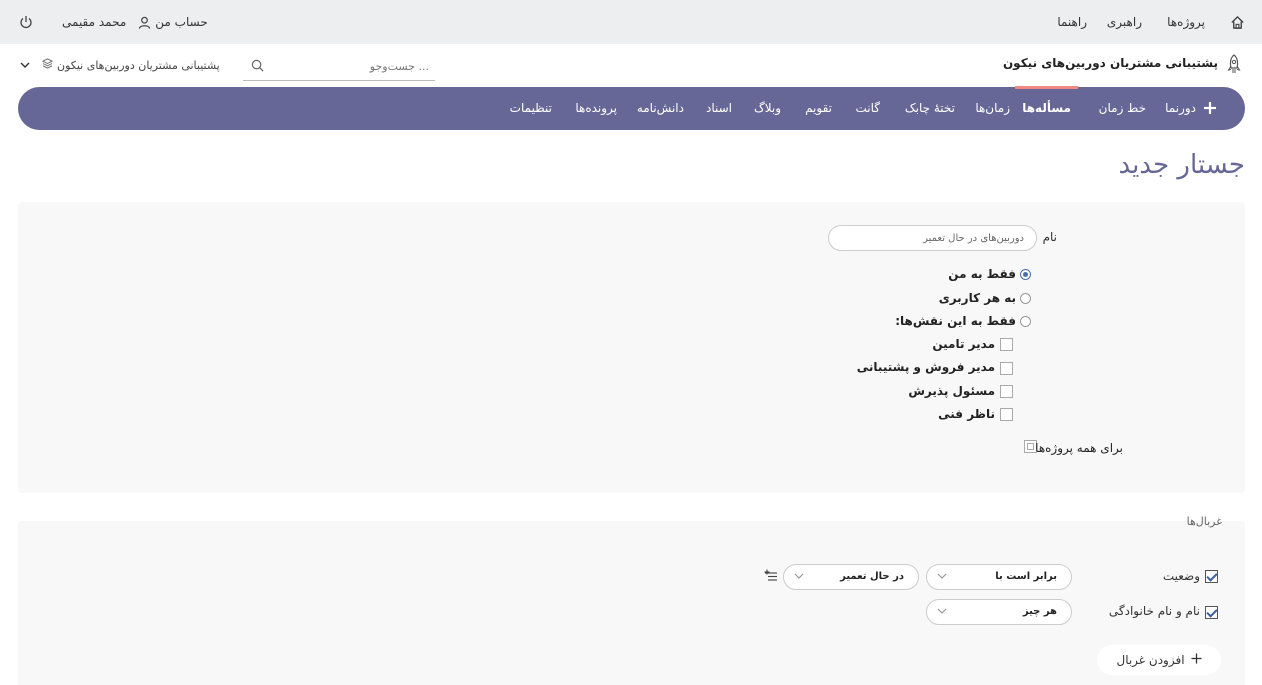  I want to click on search-input, so click(355, 66).